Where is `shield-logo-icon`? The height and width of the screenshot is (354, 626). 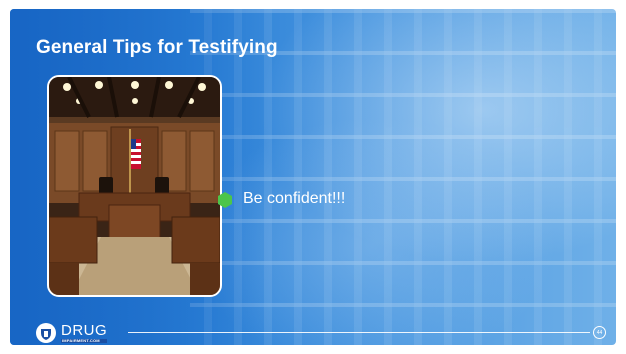 shield-logo-icon is located at coordinates (46, 333).